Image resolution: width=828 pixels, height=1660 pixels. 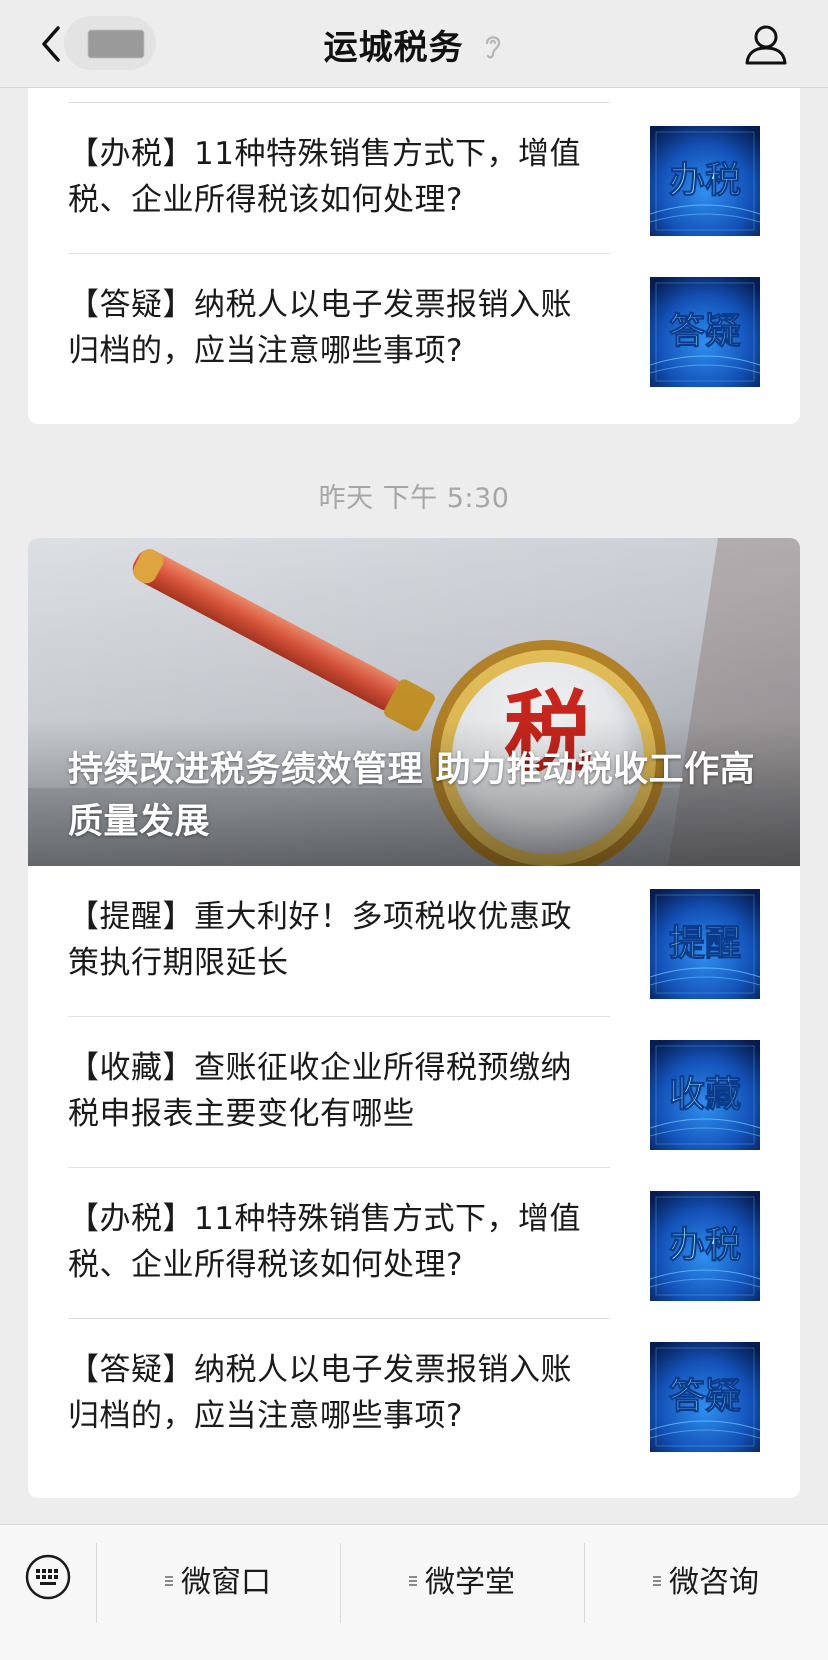 I want to click on page-title-text: 运城税务, so click(x=393, y=48).